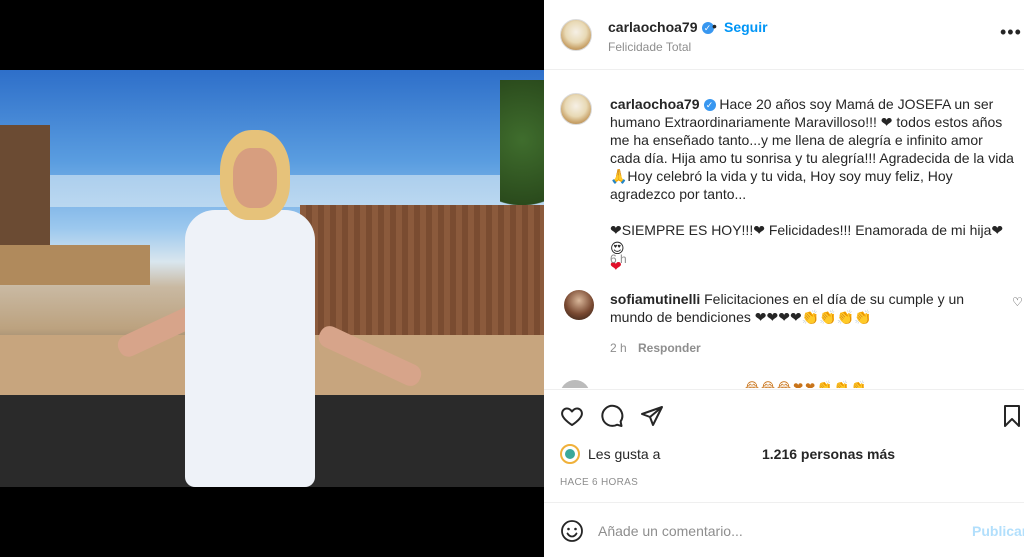 The image size is (1024, 557). I want to click on comment-composer: Publicar, so click(784, 529).